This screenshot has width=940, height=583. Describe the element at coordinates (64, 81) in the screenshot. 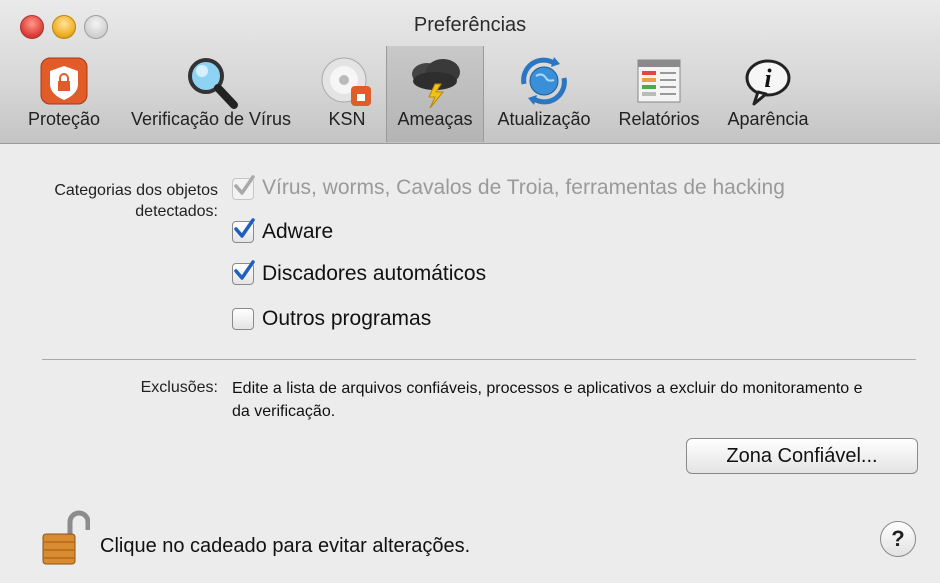

I see `shield-lock-icon` at that location.